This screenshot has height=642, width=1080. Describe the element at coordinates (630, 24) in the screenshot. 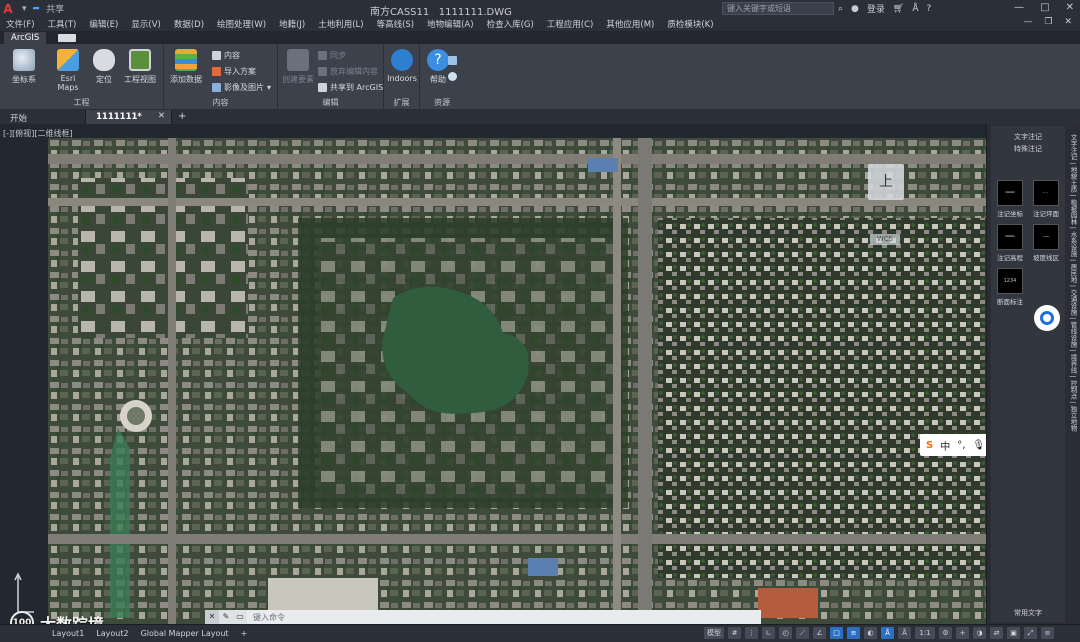

I see `menu-other: 其他应用(M)` at that location.